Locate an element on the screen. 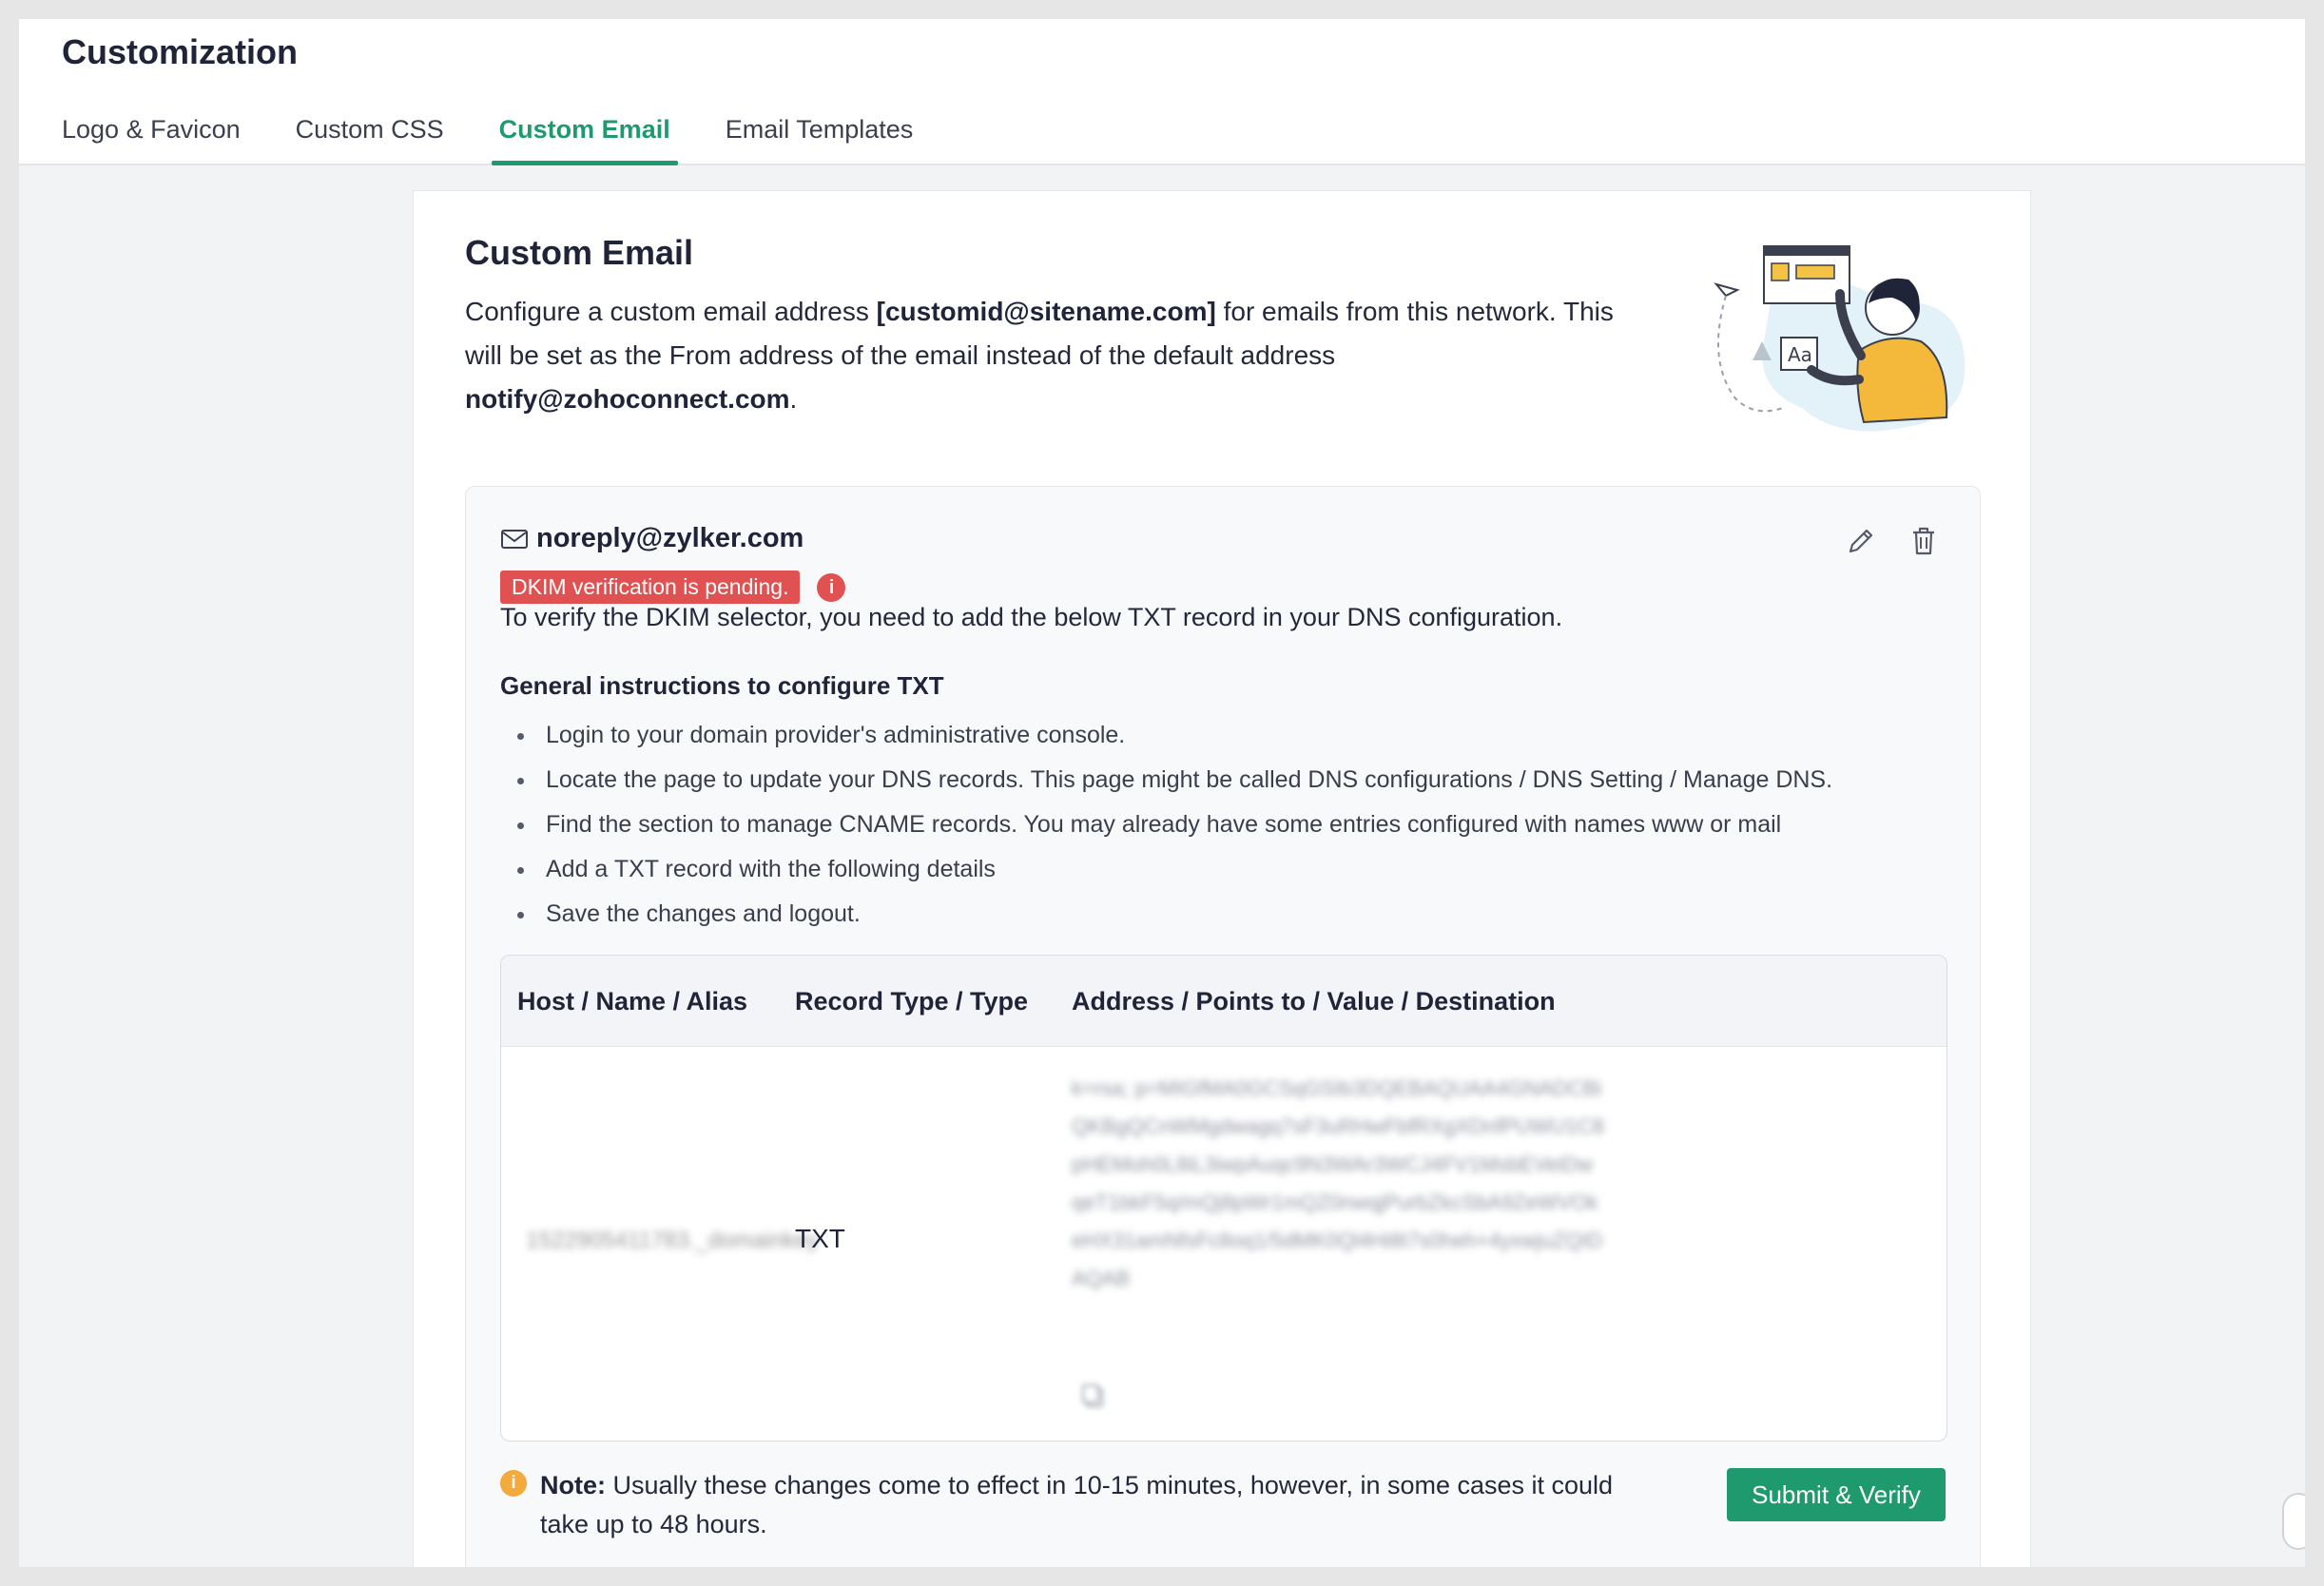 This screenshot has width=2324, height=1586. note-label: Note: is located at coordinates (573, 1485).